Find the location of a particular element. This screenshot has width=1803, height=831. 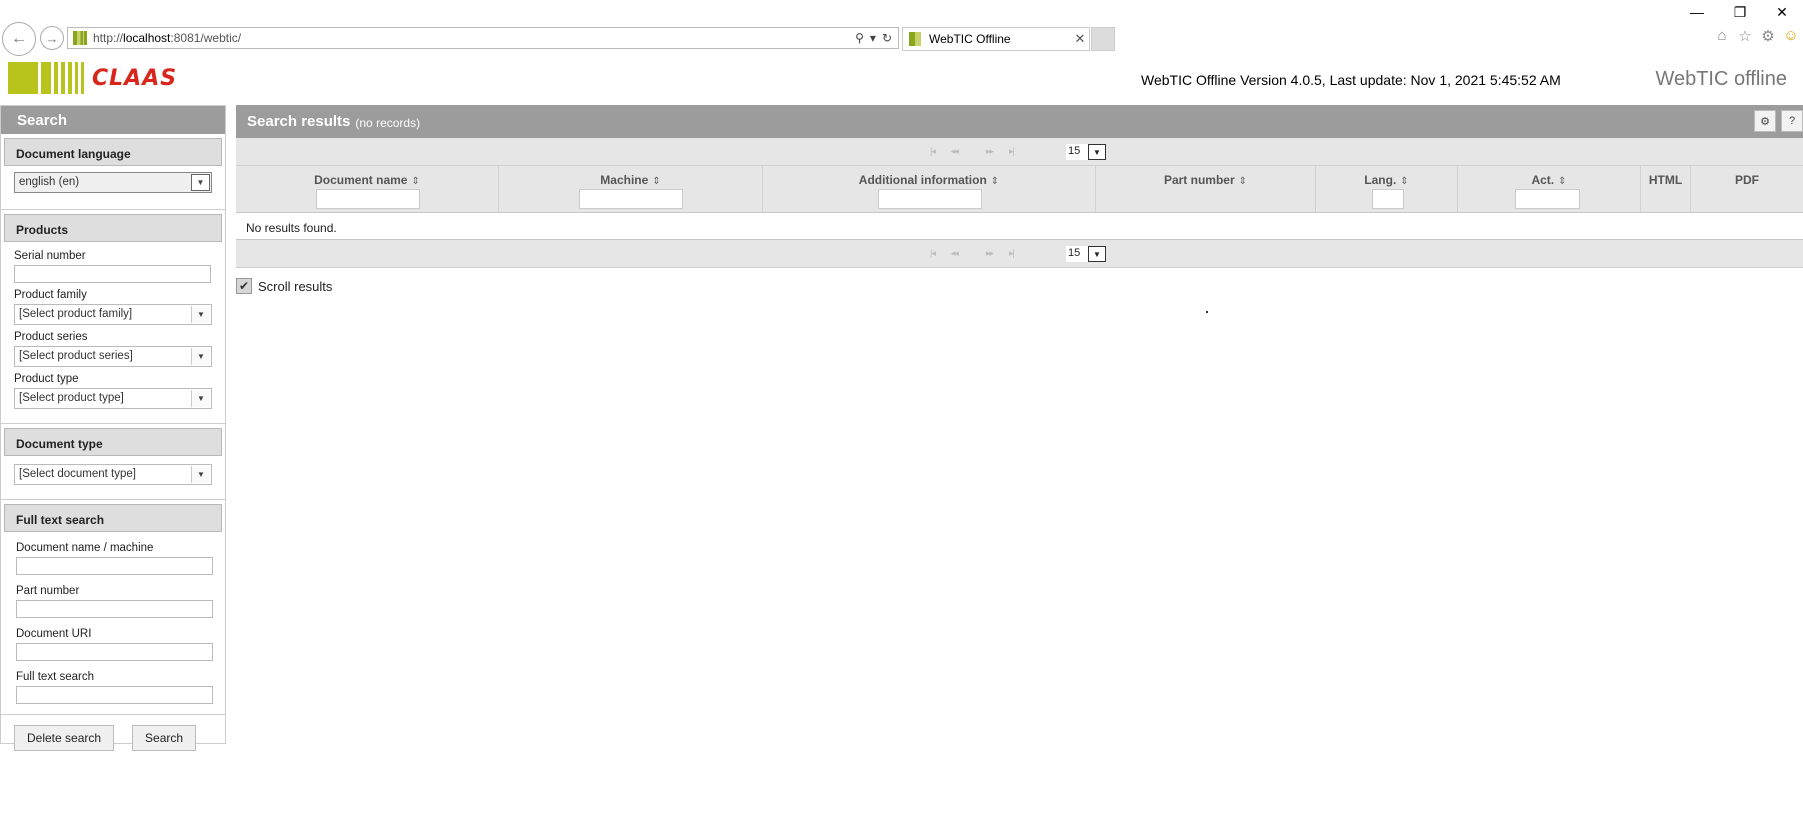

claas-logo: CLAAS is located at coordinates (92, 78).